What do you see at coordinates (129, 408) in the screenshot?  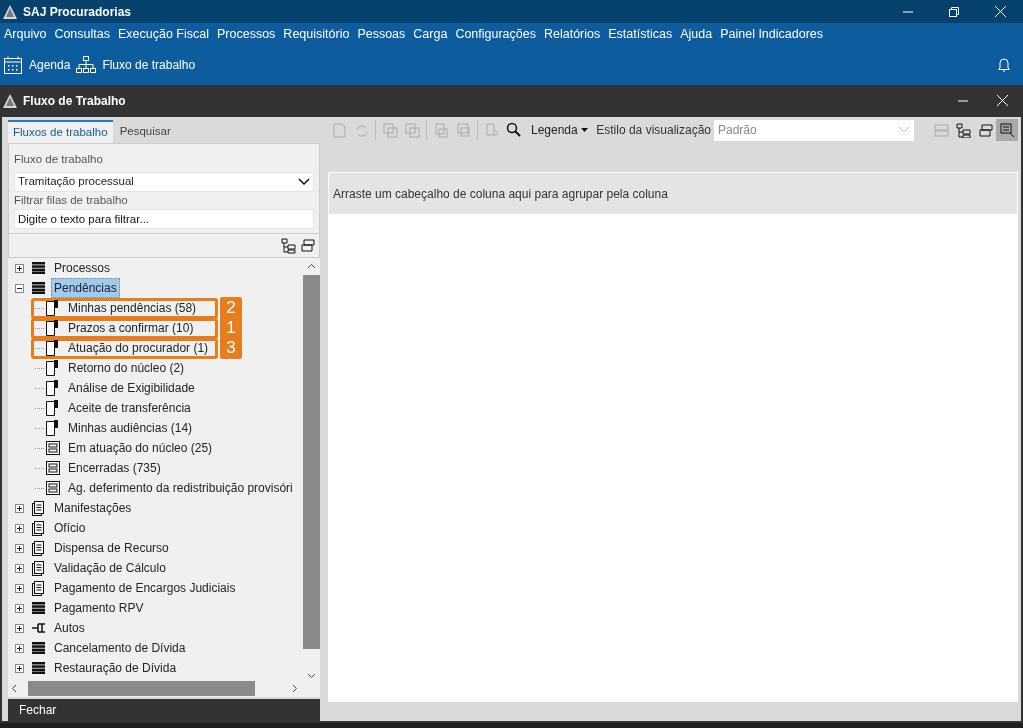 I see `tree-item: Aceite de transferência` at bounding box center [129, 408].